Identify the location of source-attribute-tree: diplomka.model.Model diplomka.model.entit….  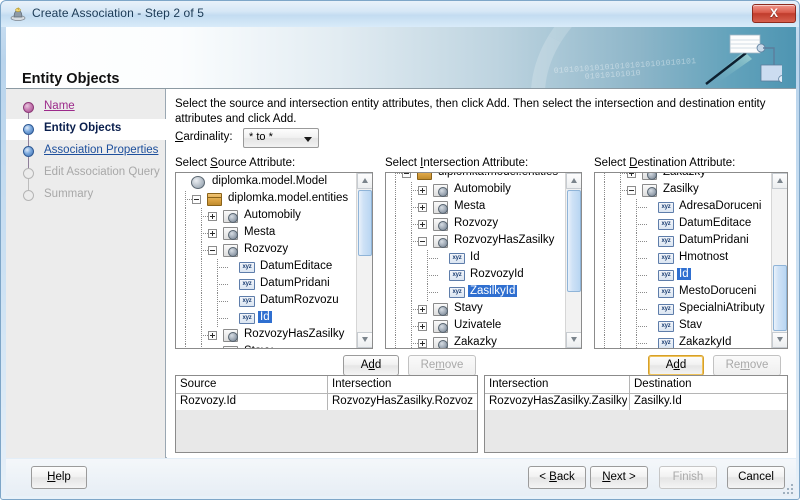
(274, 260).